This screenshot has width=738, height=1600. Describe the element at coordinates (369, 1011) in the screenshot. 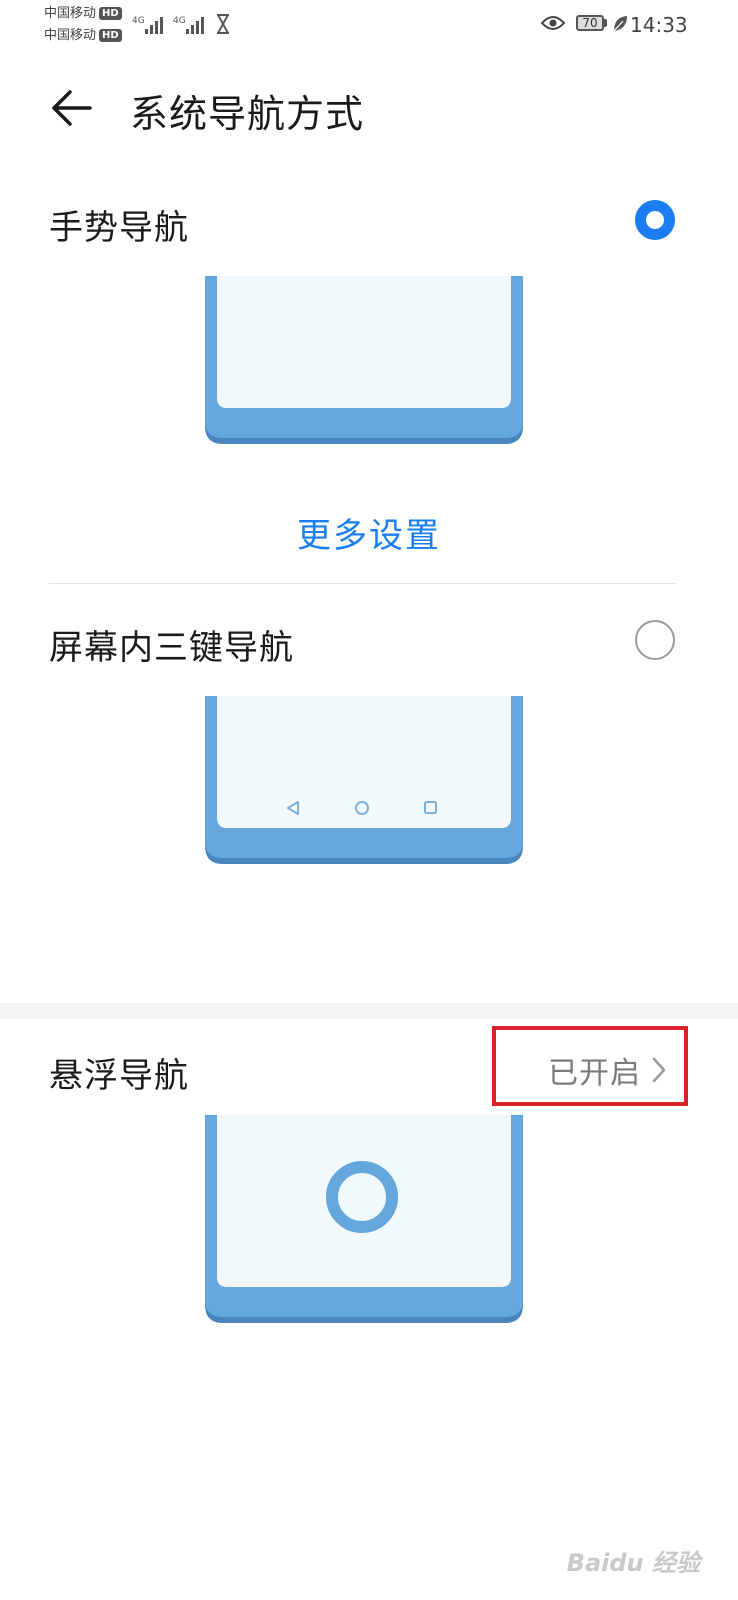

I see `section-separator` at that location.